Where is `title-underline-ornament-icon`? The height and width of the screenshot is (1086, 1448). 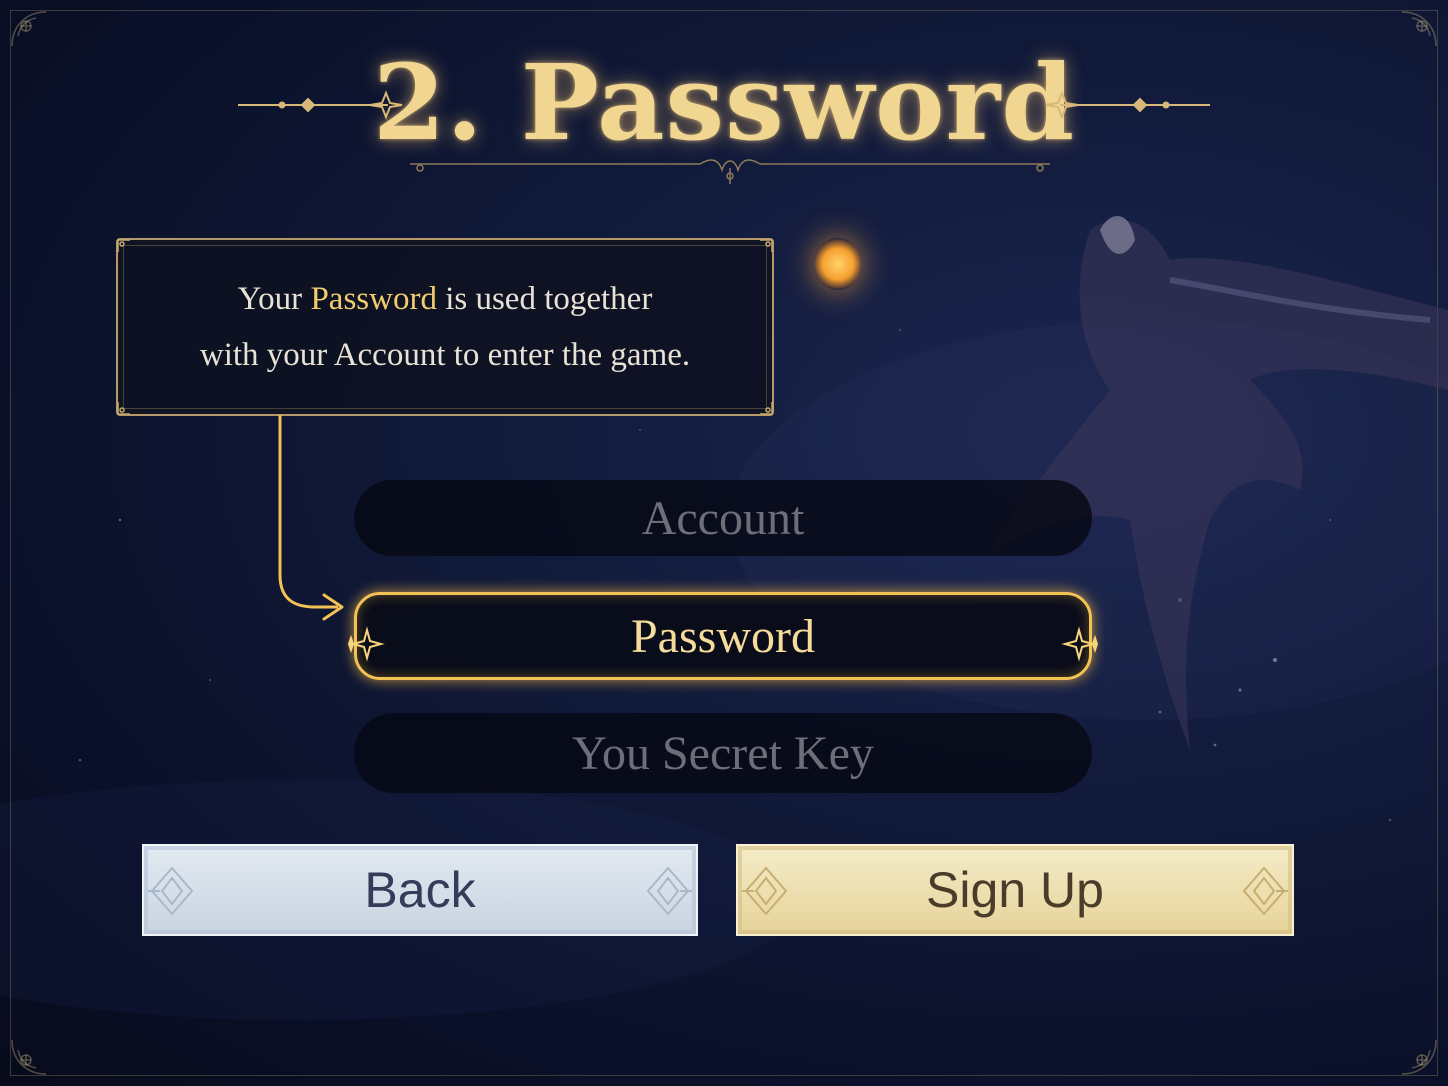
title-underline-ornament-icon is located at coordinates (730, 170).